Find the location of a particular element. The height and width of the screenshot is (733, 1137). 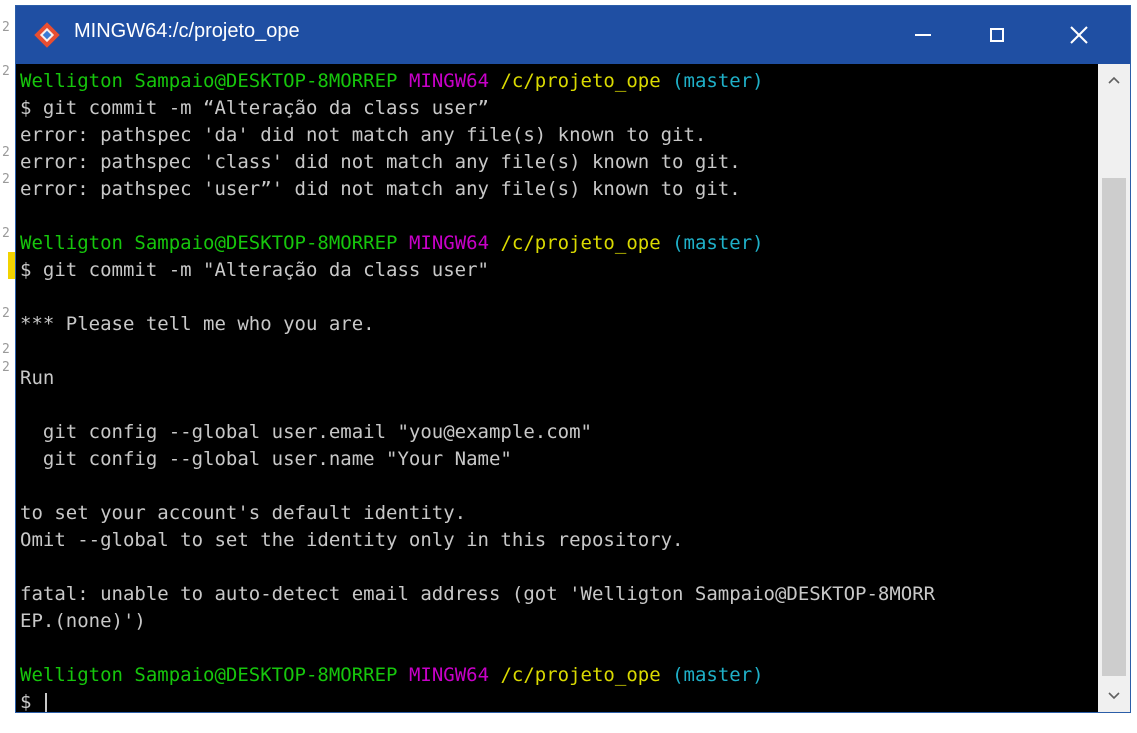

maximize-button is located at coordinates (997, 35).